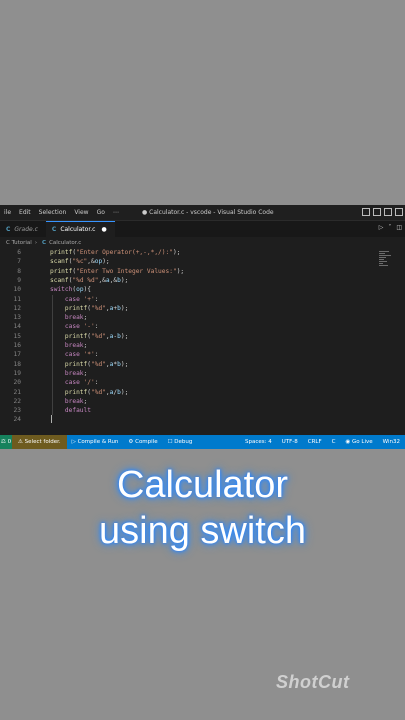  I want to click on menu-selection: Selection, so click(53, 212).